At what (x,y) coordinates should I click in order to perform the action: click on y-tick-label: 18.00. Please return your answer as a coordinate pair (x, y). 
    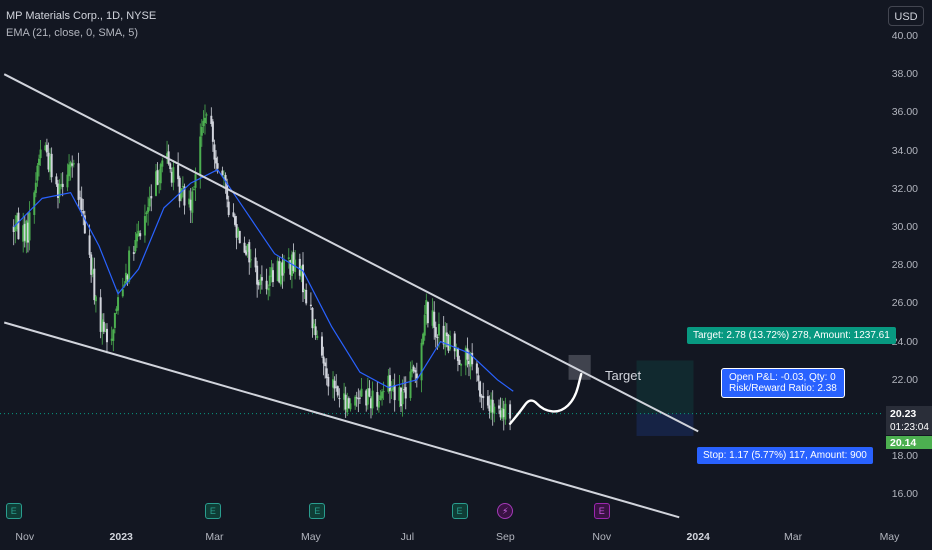
    Looking at the image, I should click on (904, 456).